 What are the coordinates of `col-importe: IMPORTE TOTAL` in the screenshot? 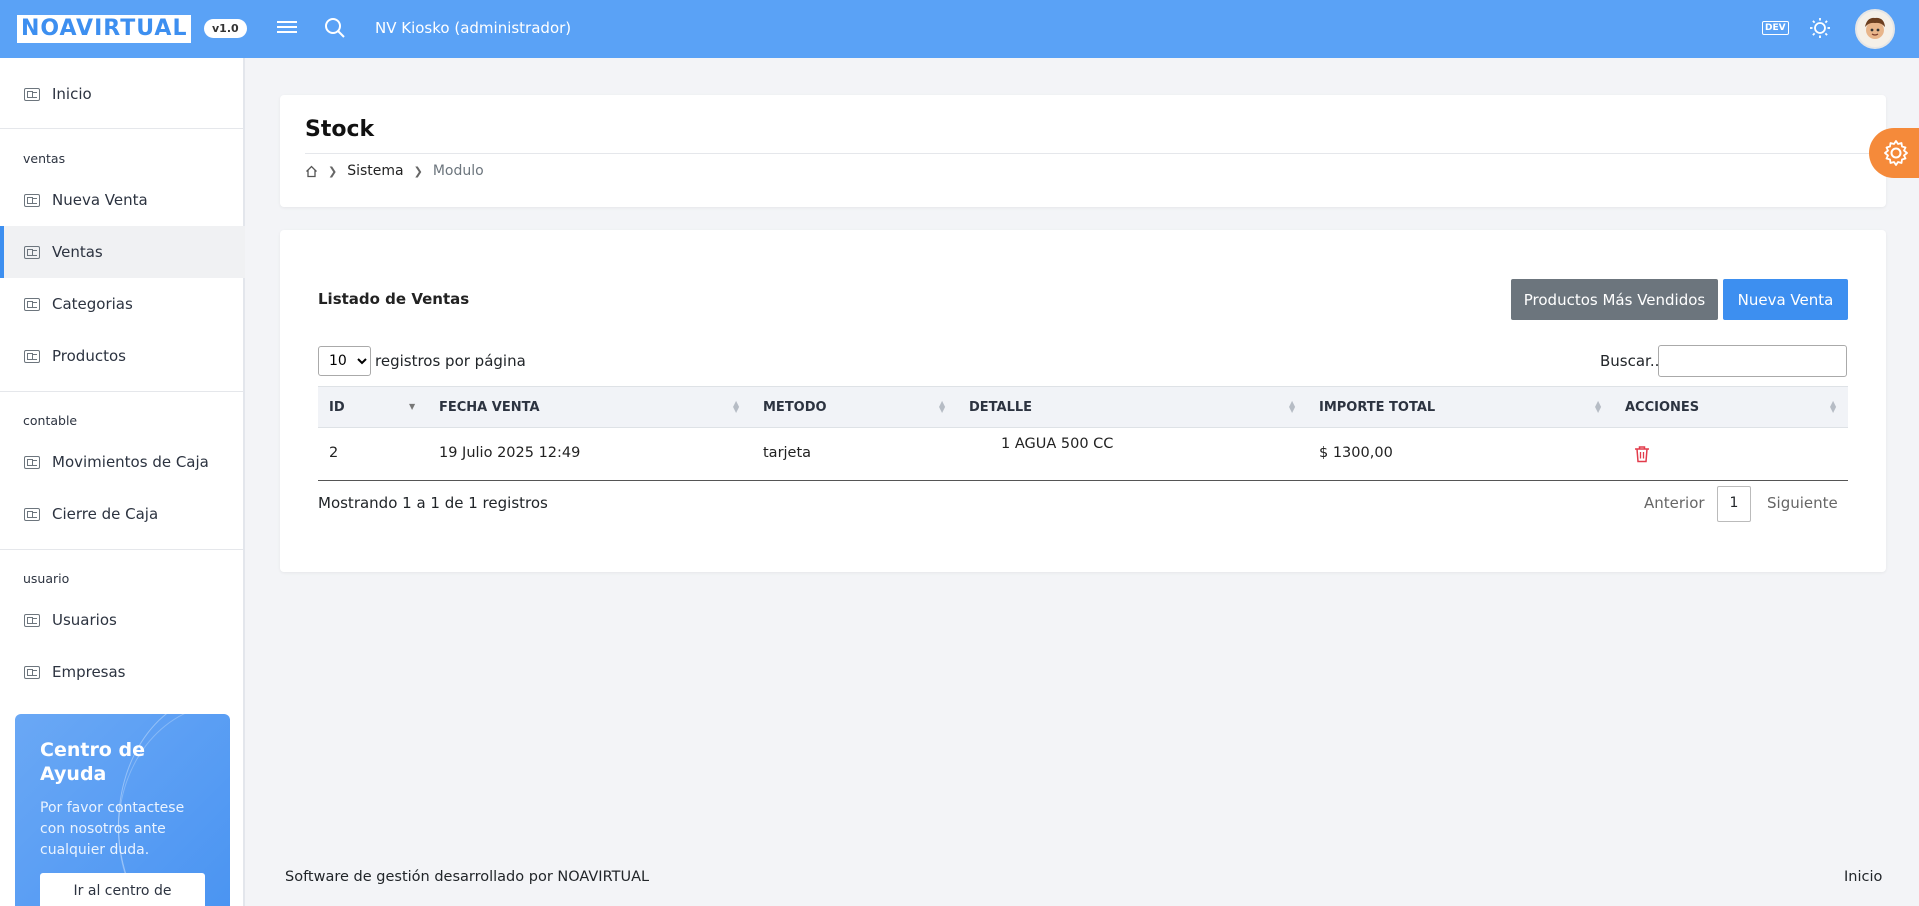 It's located at (1377, 407).